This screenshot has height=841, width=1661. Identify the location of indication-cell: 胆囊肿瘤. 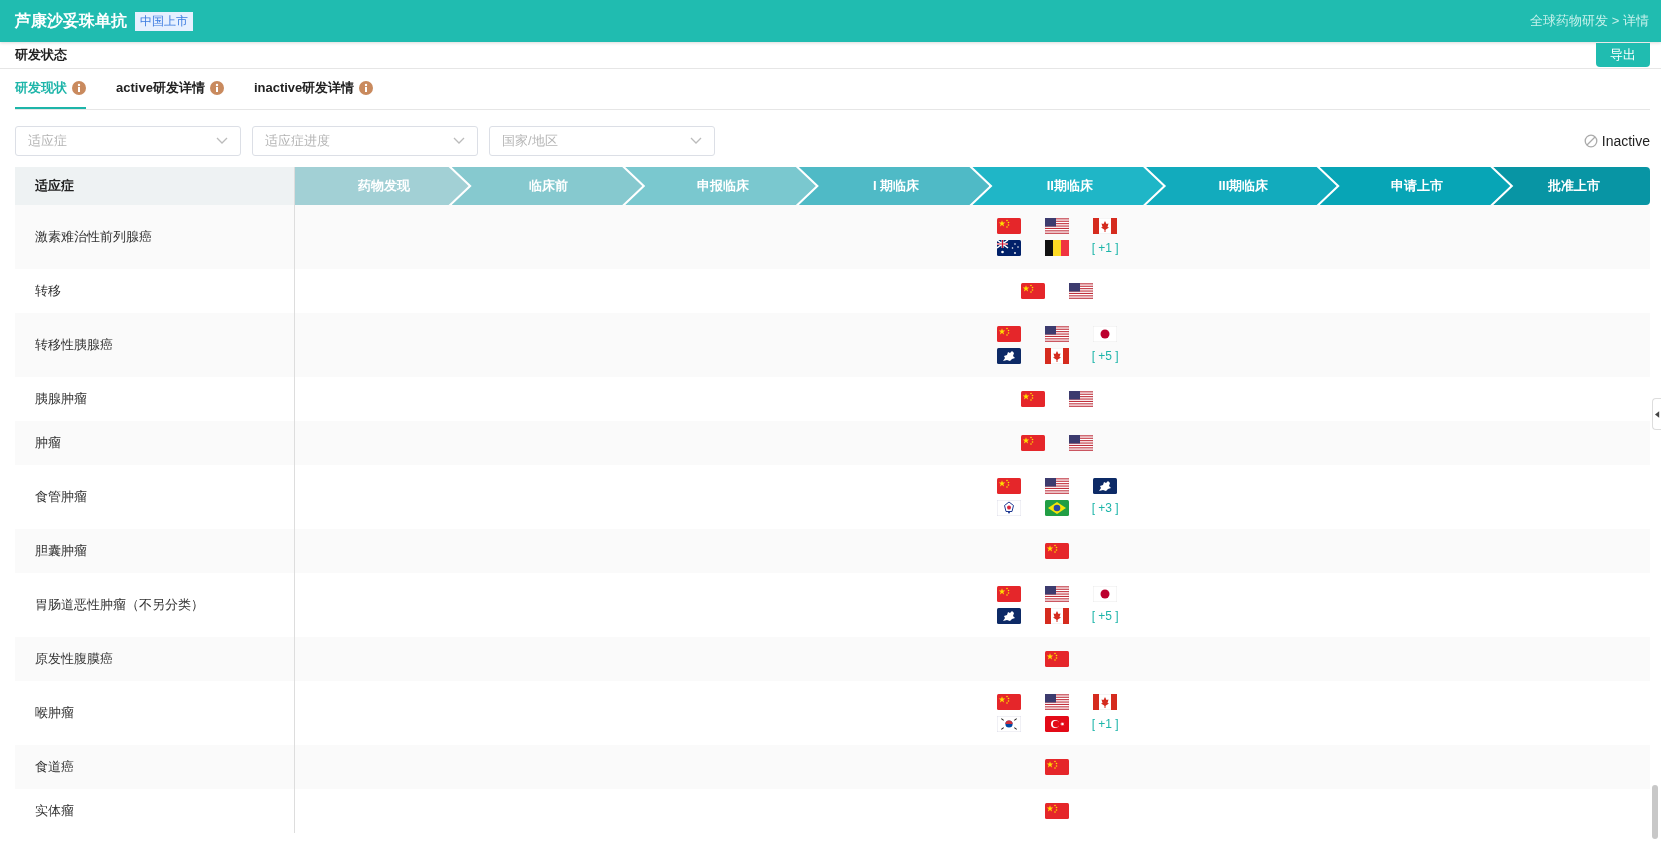
(155, 551).